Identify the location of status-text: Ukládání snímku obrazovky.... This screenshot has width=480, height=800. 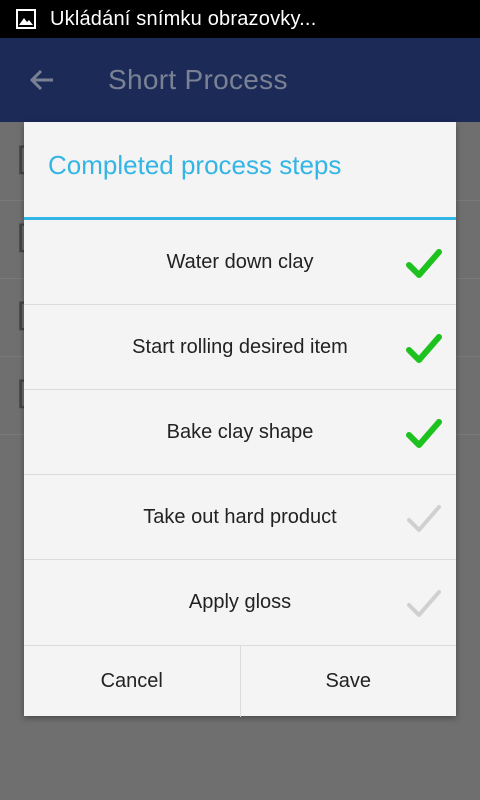
(183, 18).